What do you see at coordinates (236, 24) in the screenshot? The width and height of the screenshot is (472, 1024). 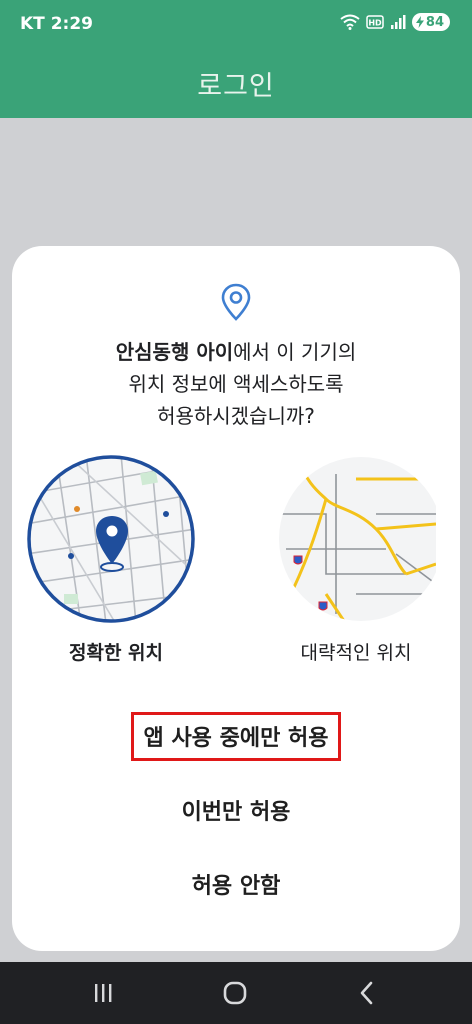 I see `status-bar: KT 2:29 HD 84` at bounding box center [236, 24].